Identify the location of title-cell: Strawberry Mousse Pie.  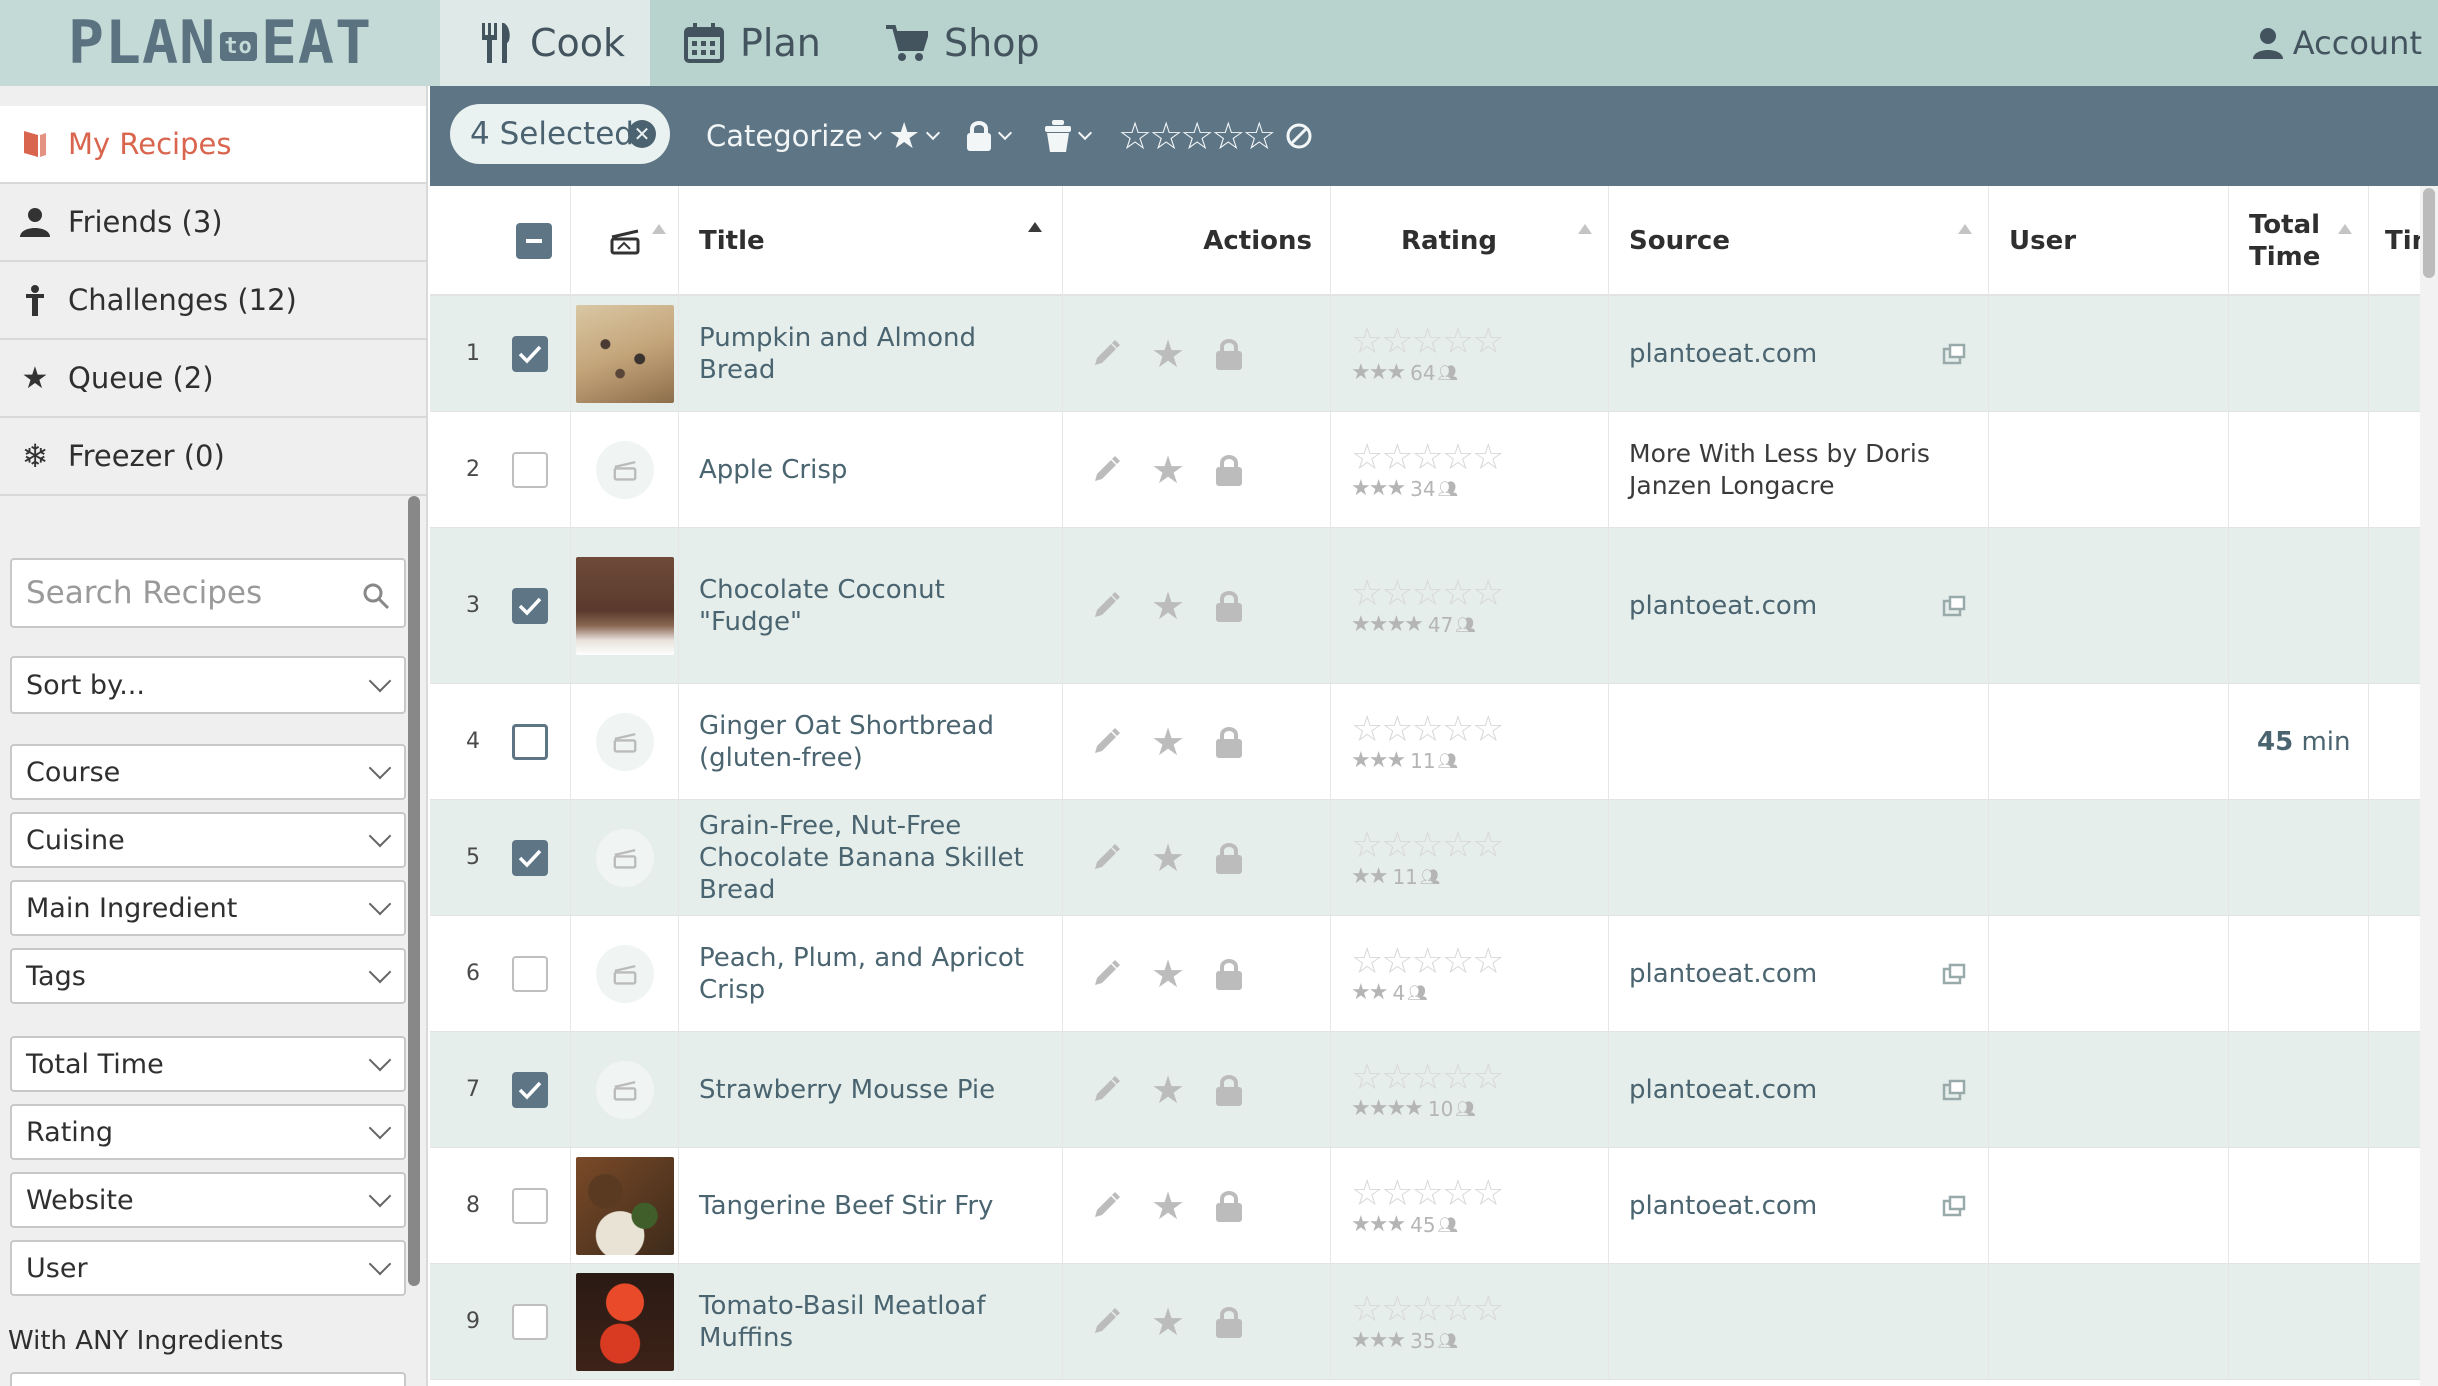
(870, 1089).